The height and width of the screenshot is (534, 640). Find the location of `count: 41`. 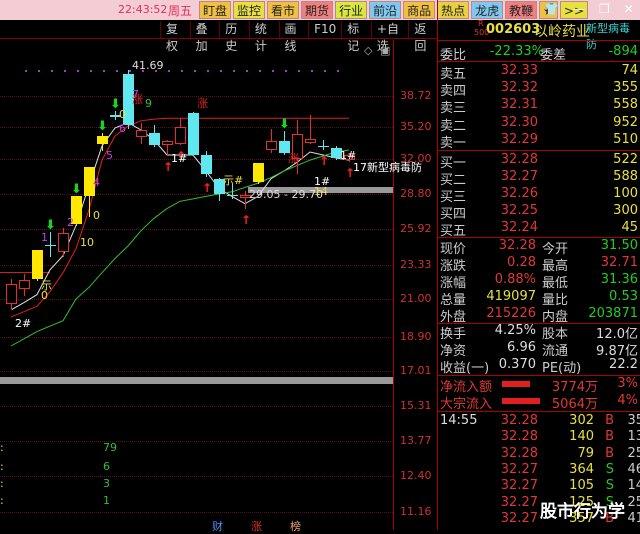

count: 41 is located at coordinates (633, 518).